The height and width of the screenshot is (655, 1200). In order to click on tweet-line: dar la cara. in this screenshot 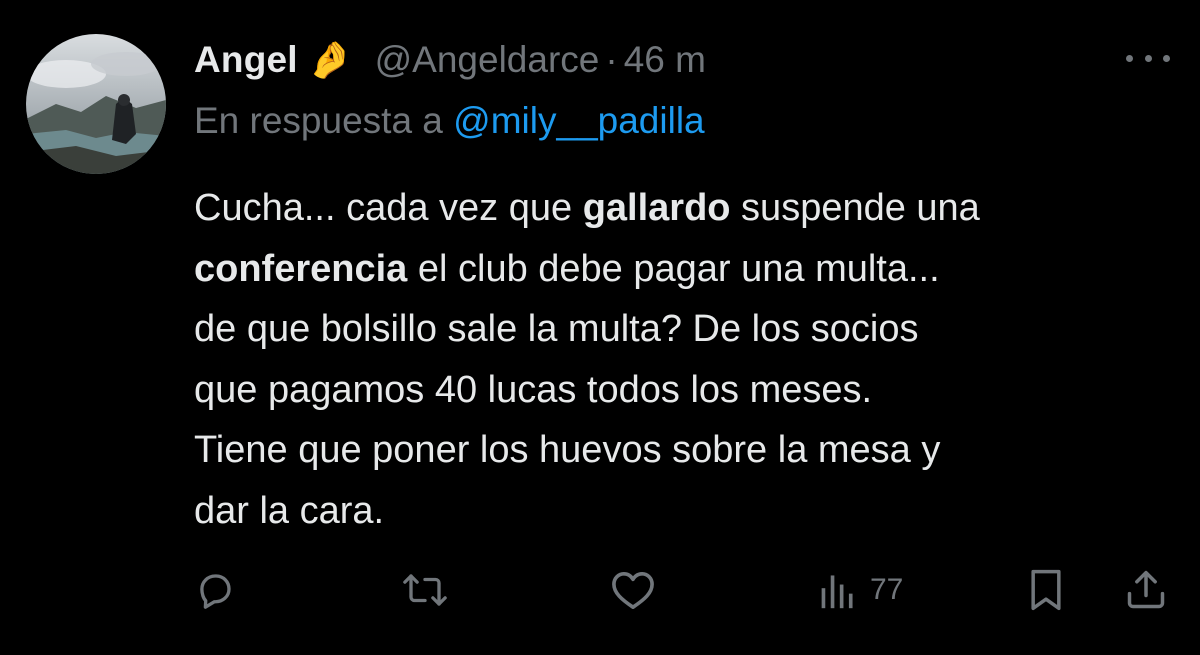, I will do `click(289, 510)`.